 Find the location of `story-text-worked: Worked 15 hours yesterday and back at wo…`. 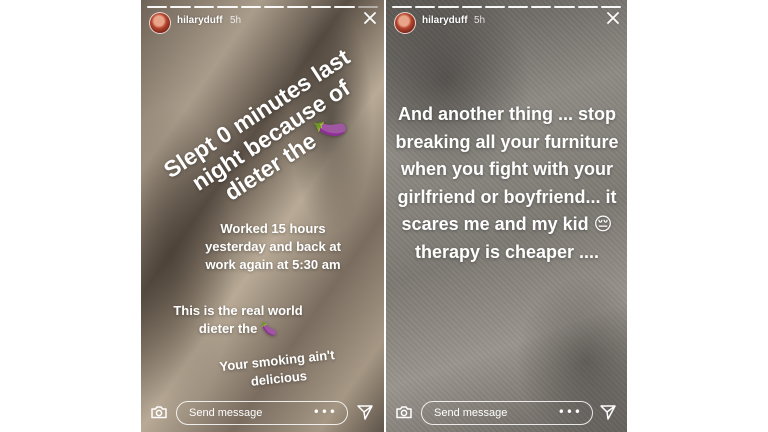

story-text-worked: Worked 15 hours yesterday and back at wo… is located at coordinates (273, 246).